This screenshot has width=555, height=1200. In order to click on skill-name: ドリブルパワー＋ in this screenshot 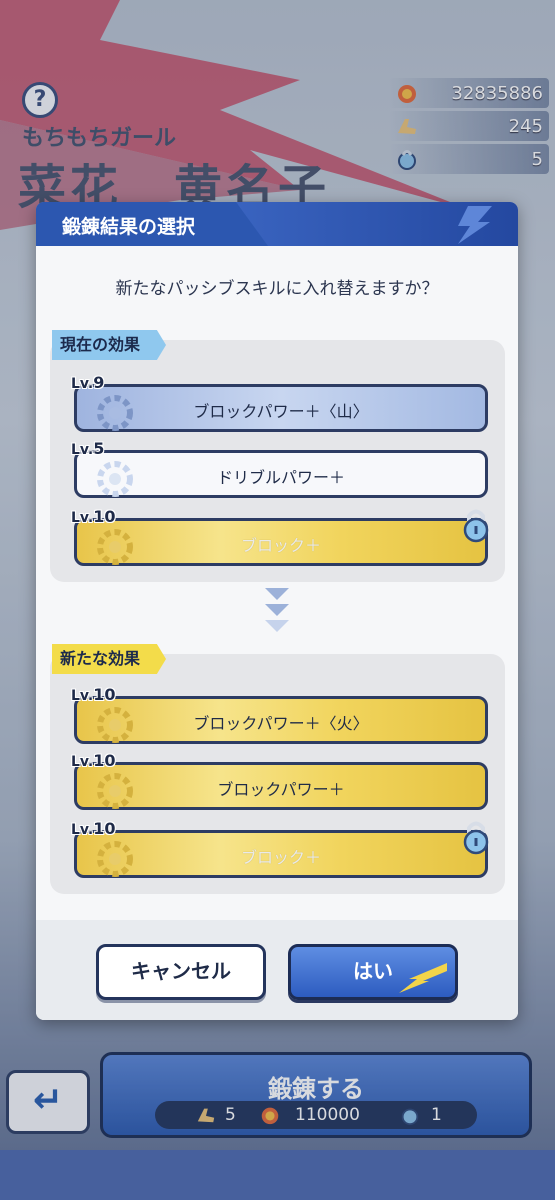, I will do `click(280, 477)`.